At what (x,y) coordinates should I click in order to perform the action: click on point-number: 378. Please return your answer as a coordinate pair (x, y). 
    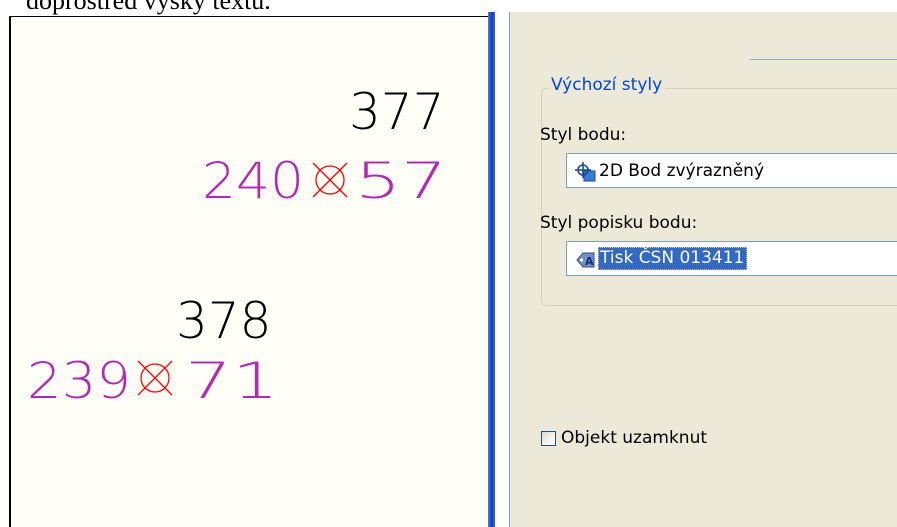
    Looking at the image, I should click on (223, 321).